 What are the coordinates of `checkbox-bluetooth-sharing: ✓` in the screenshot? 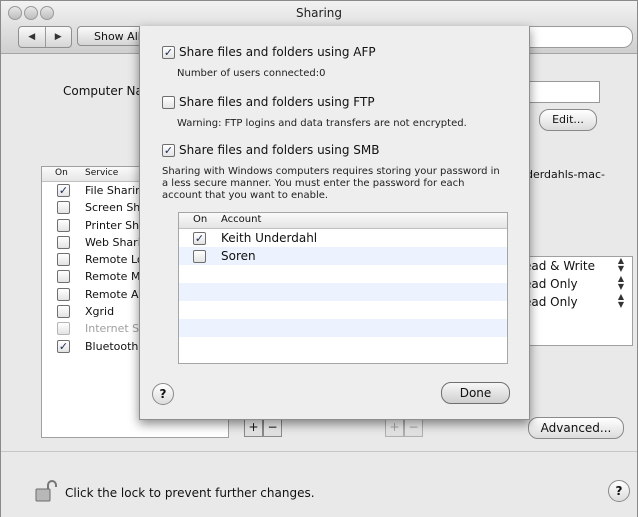 It's located at (63, 346).